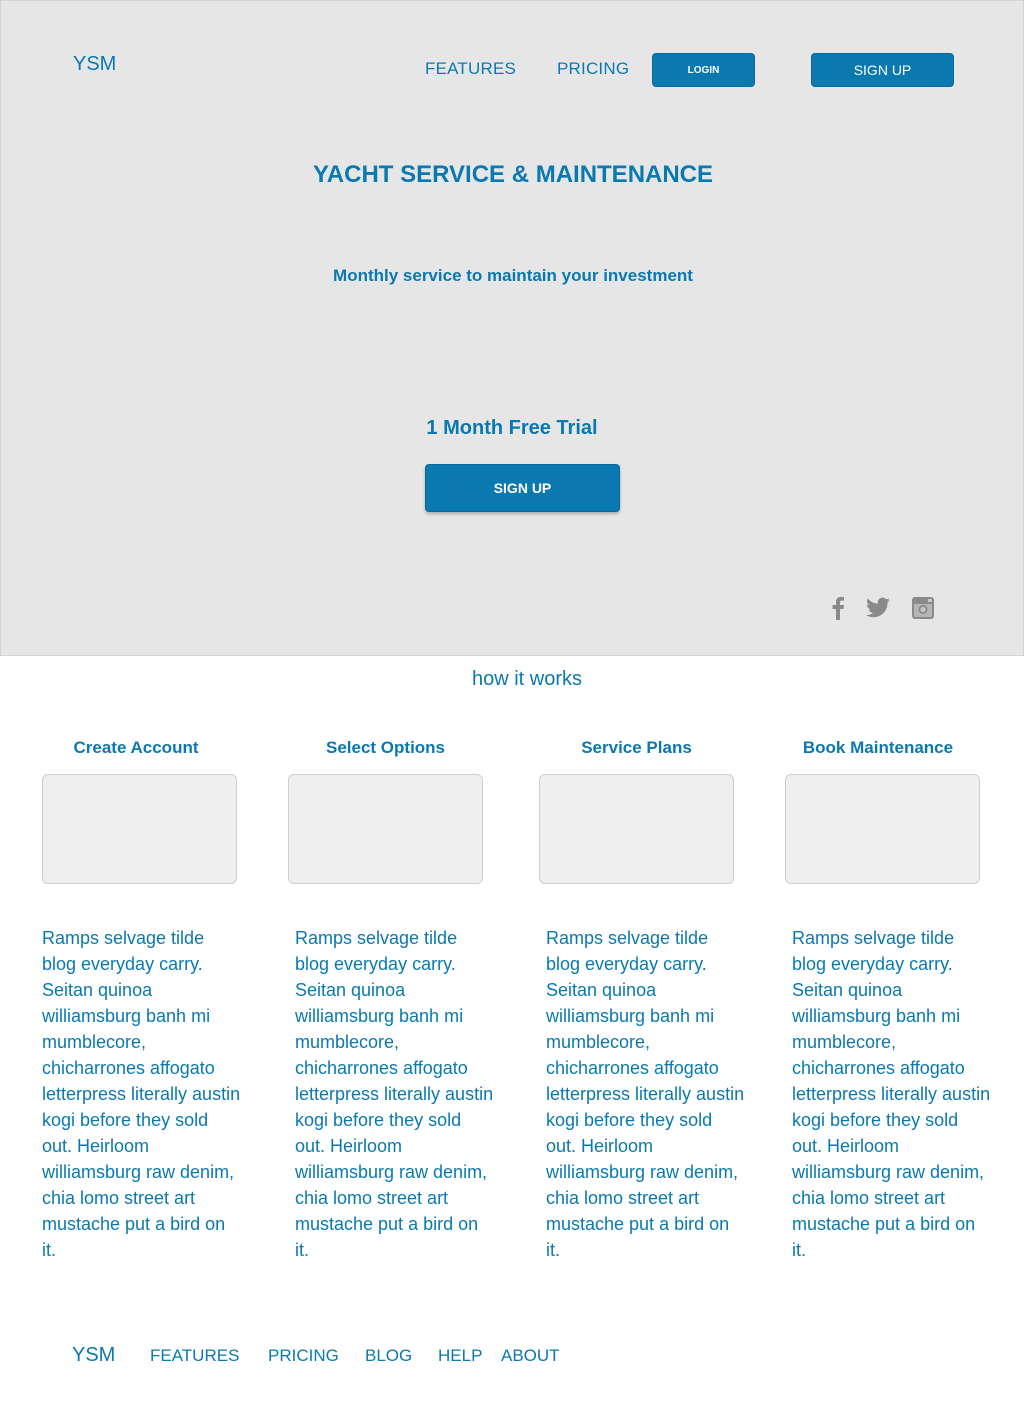 The height and width of the screenshot is (1404, 1024). I want to click on hero-signup-button: SIGN UP, so click(522, 488).